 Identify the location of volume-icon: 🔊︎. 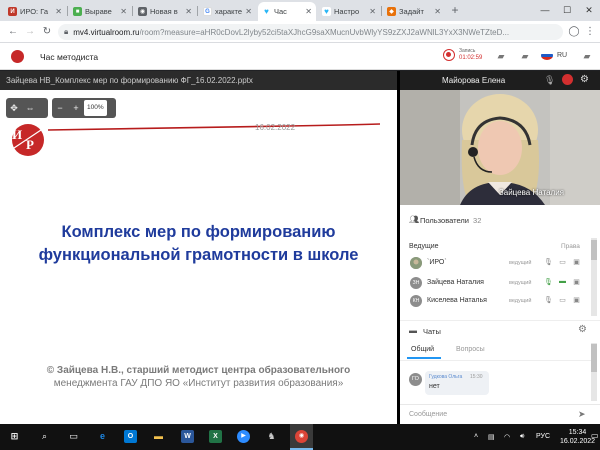
(522, 437).